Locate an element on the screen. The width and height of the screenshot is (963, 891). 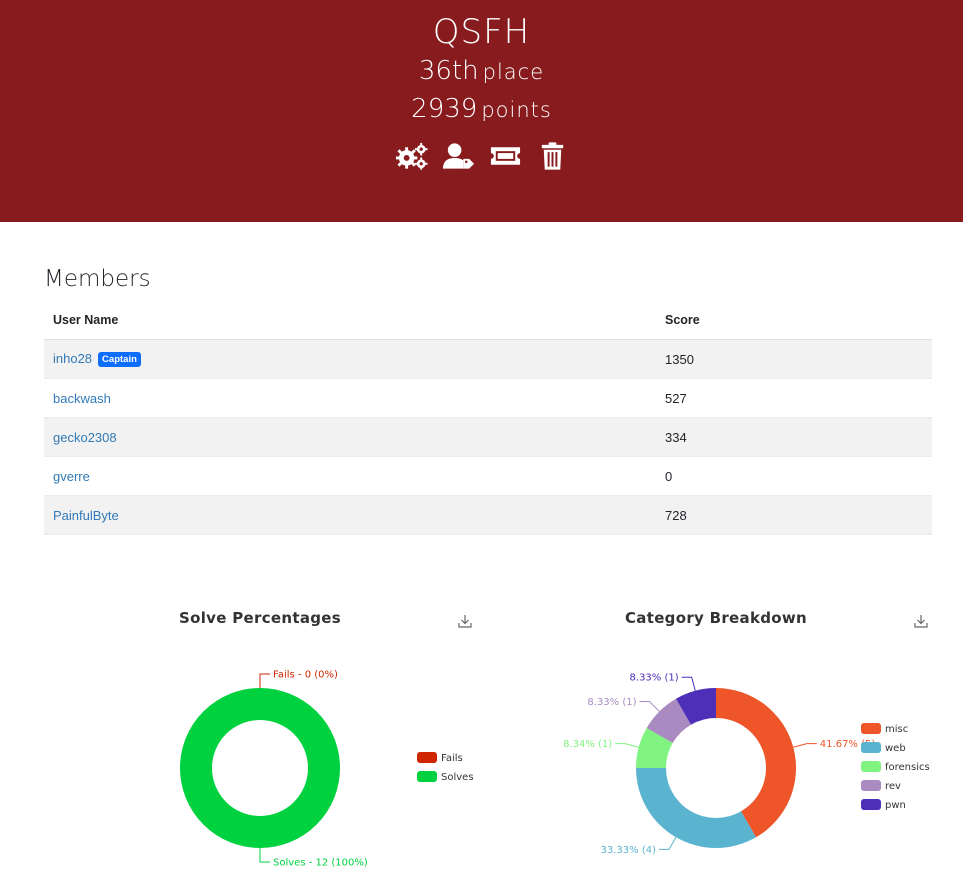
slice-web is located at coordinates (696, 808).